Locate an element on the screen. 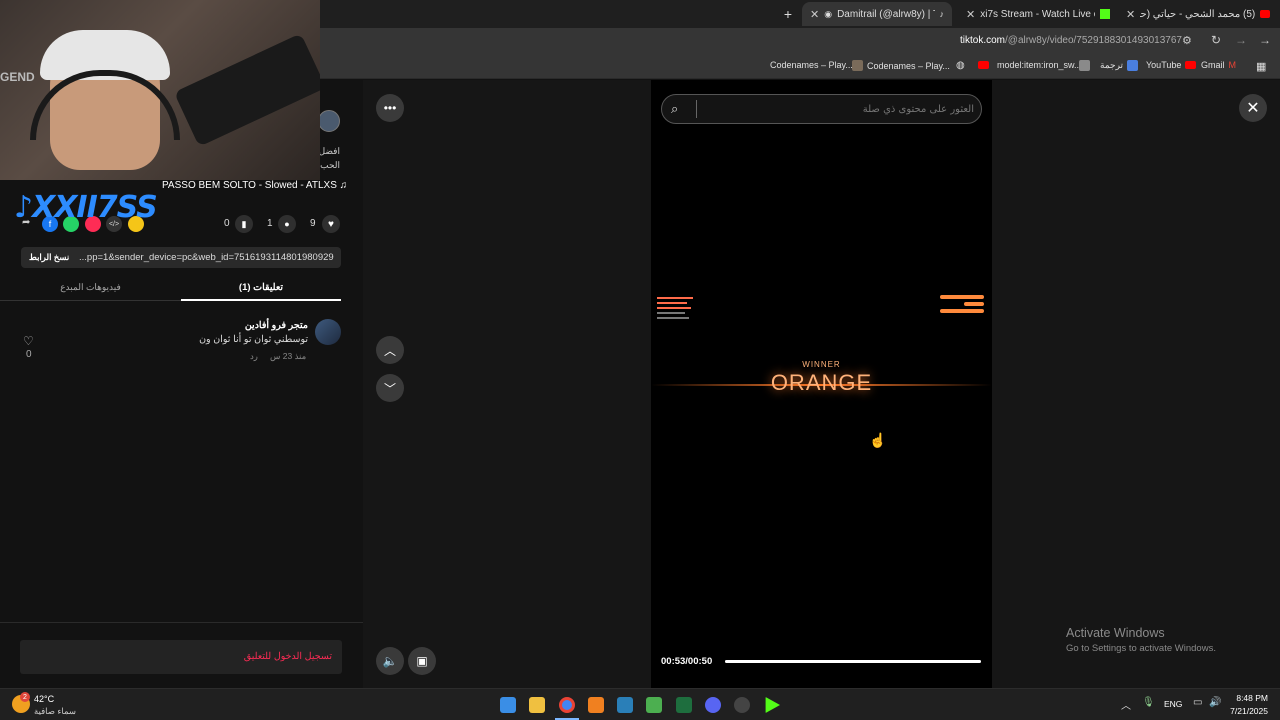 Image resolution: width=1280 pixels, height=720 pixels. volume-icon: 🔊 is located at coordinates (1215, 702).